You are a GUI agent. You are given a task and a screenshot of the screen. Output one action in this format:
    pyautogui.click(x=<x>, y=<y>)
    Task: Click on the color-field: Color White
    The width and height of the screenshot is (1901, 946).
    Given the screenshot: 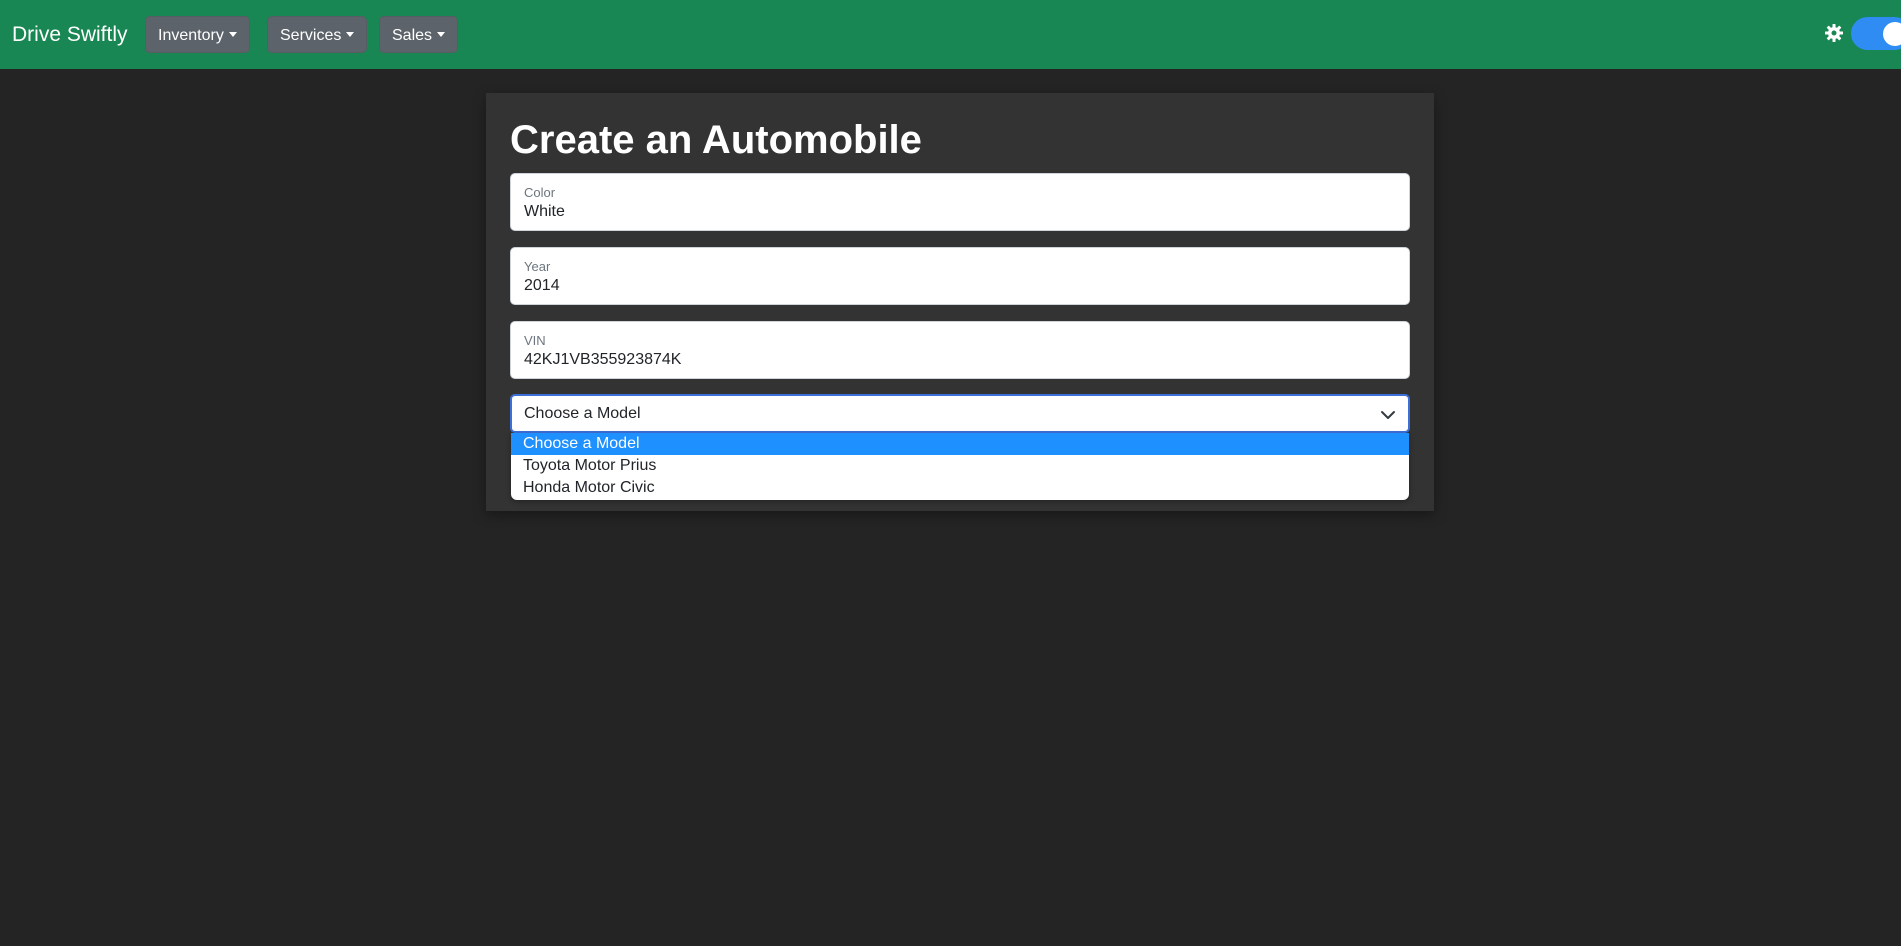 What is the action you would take?
    pyautogui.click(x=960, y=202)
    